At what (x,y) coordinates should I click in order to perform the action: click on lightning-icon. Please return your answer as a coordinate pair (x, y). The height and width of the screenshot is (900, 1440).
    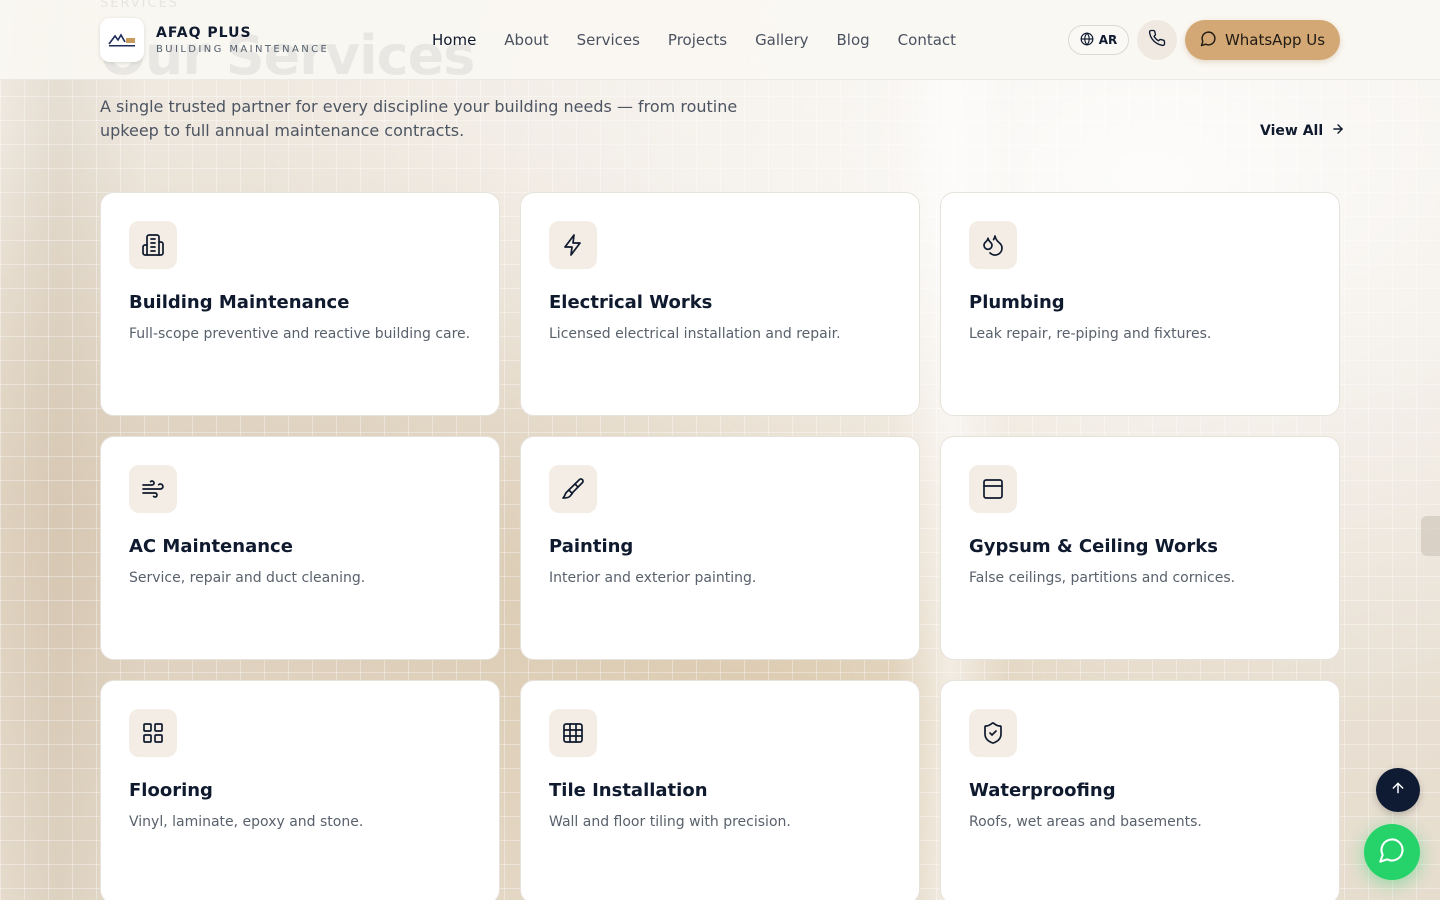
    Looking at the image, I should click on (573, 245).